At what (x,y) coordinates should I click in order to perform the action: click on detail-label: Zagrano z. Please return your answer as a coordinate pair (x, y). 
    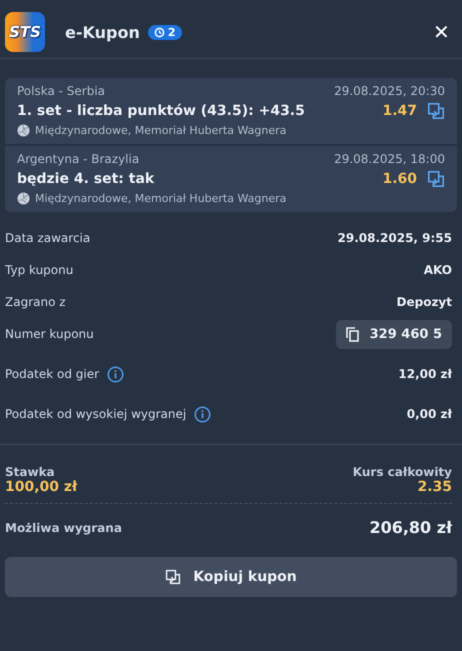
    Looking at the image, I should click on (35, 302).